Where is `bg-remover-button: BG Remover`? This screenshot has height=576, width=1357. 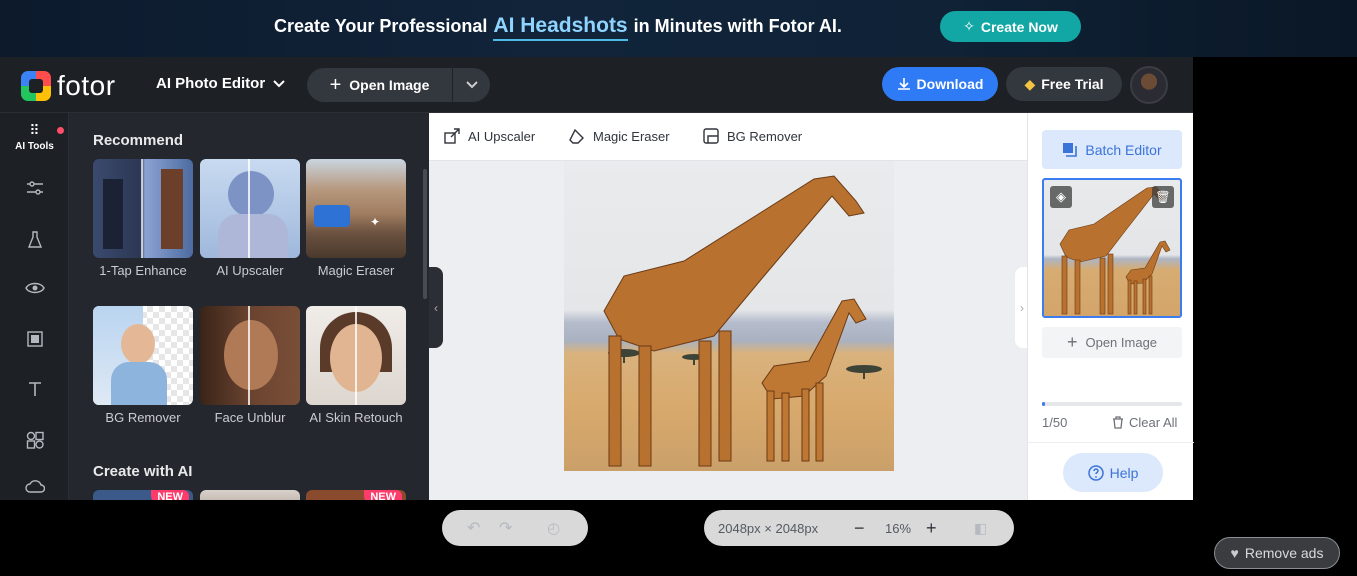 bg-remover-button: BG Remover is located at coordinates (752, 136).